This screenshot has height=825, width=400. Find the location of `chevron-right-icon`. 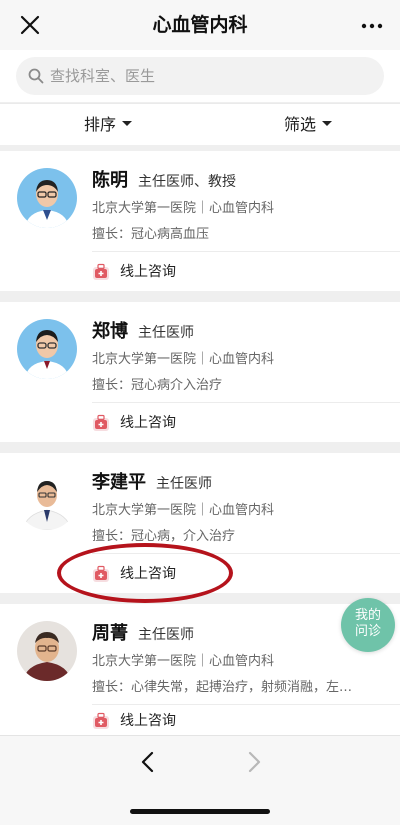

chevron-right-icon is located at coordinates (254, 762).